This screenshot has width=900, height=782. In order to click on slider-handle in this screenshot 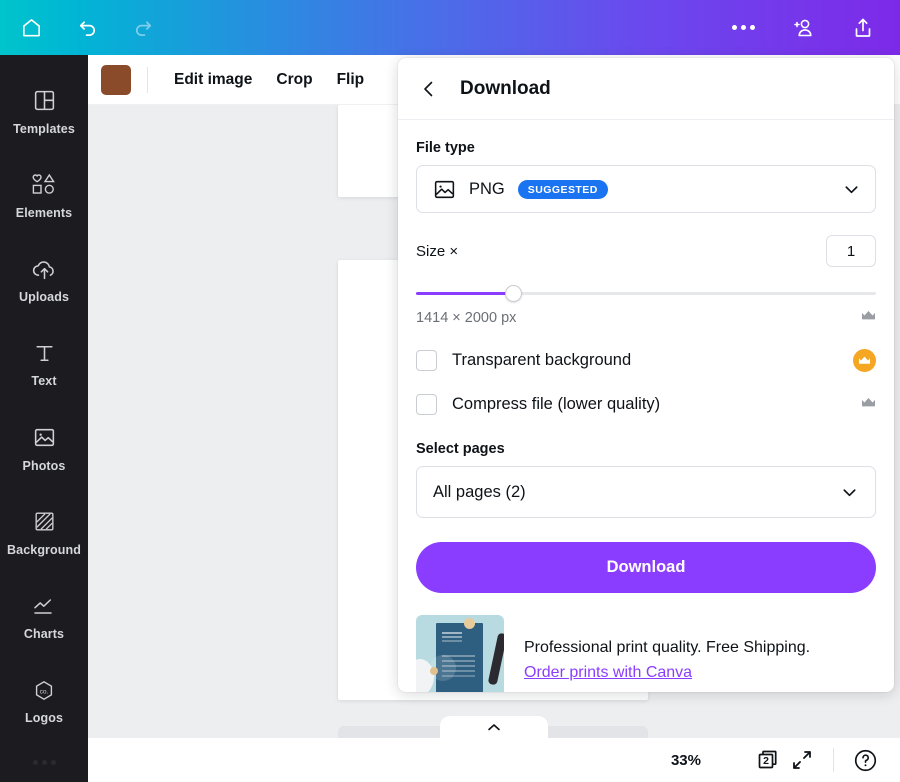, I will do `click(513, 293)`.